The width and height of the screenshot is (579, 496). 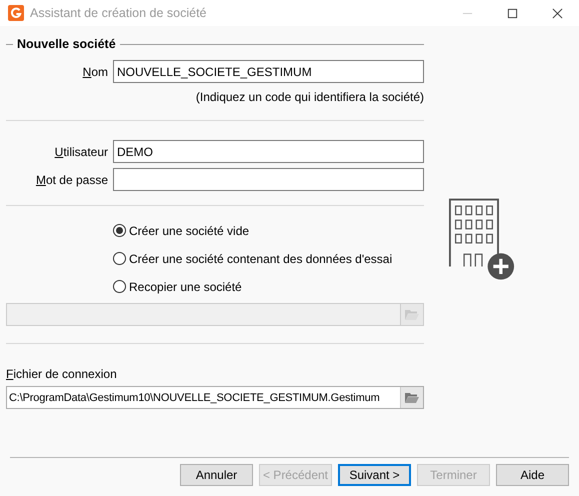 I want to click on field-label: Mot de passe, so click(x=71, y=179).